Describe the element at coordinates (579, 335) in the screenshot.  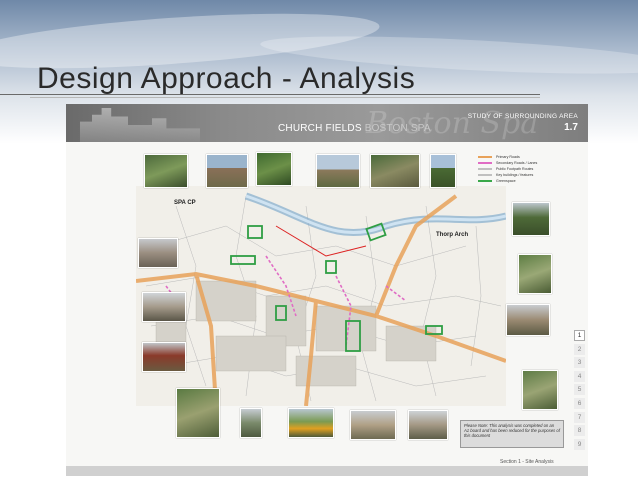
I see `page-tab-1: 1` at that location.